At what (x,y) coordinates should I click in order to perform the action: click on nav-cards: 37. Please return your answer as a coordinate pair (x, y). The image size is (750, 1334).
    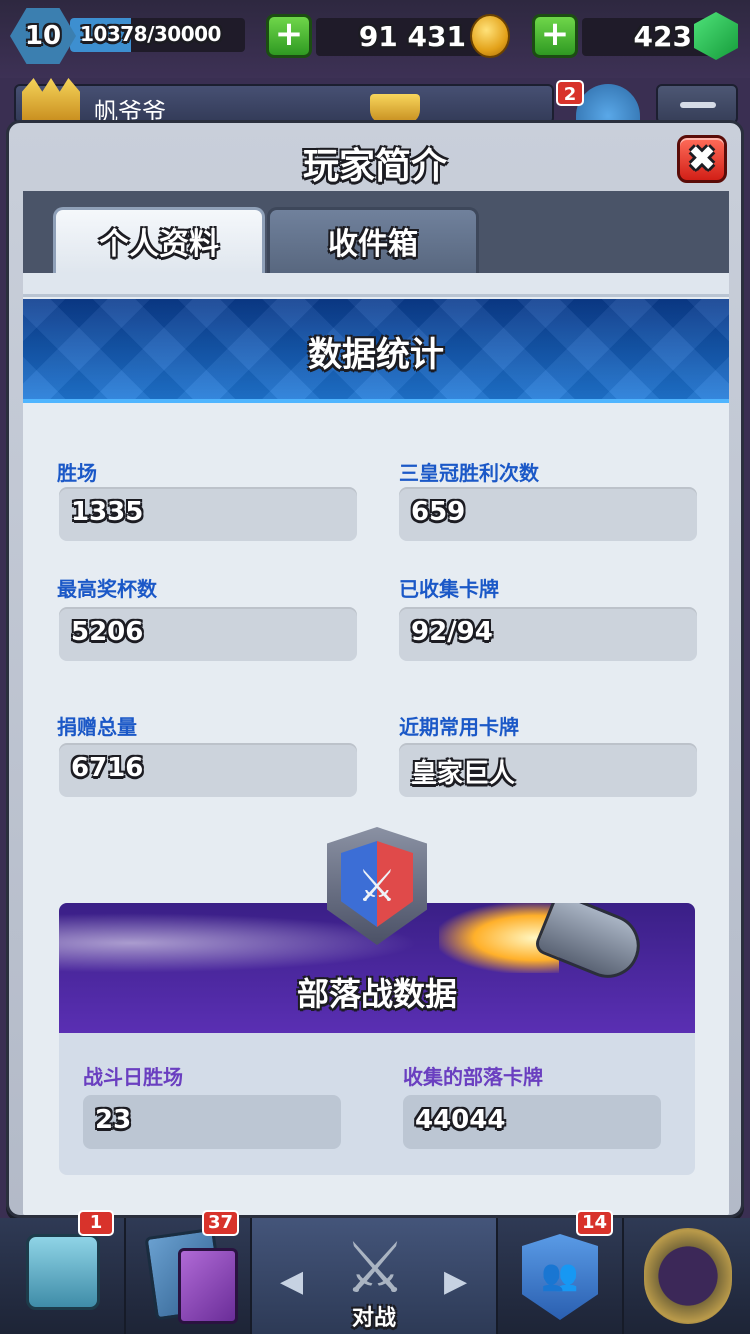
    Looking at the image, I should click on (189, 1272).